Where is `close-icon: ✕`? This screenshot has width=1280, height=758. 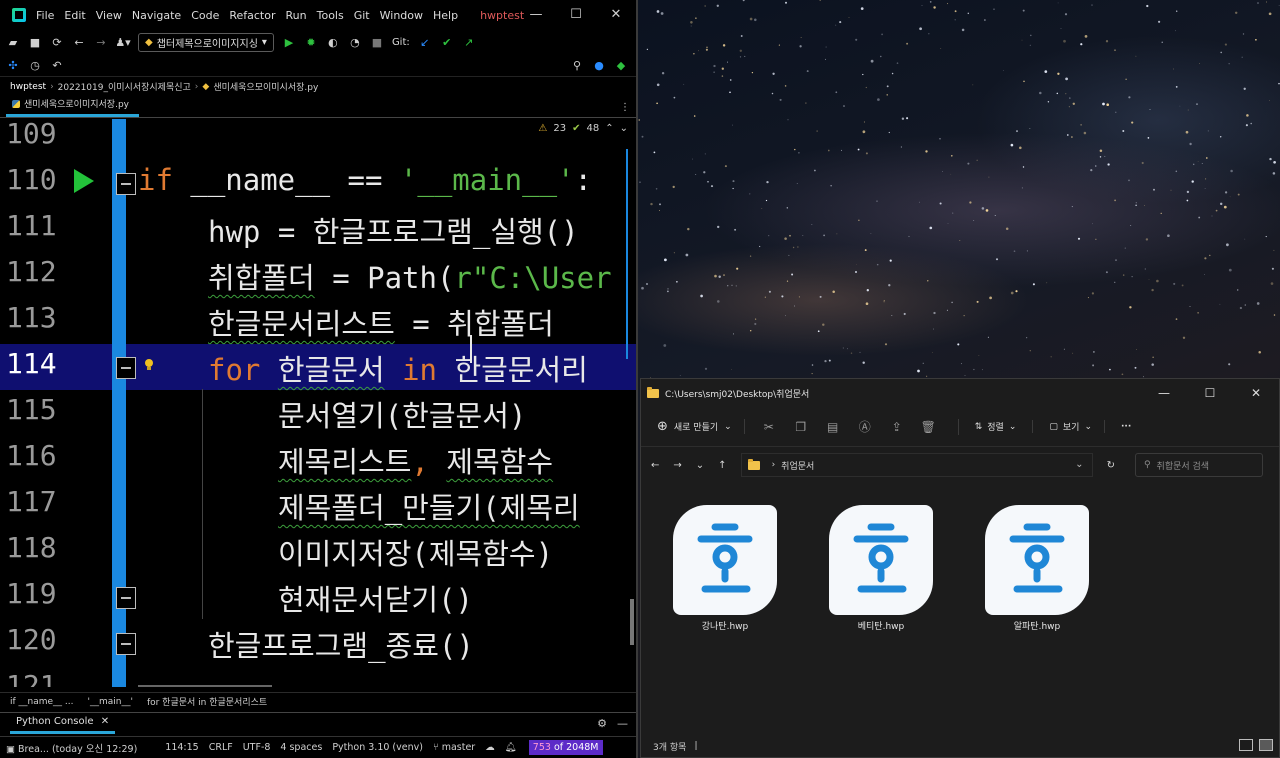
close-icon: ✕ is located at coordinates (105, 721).